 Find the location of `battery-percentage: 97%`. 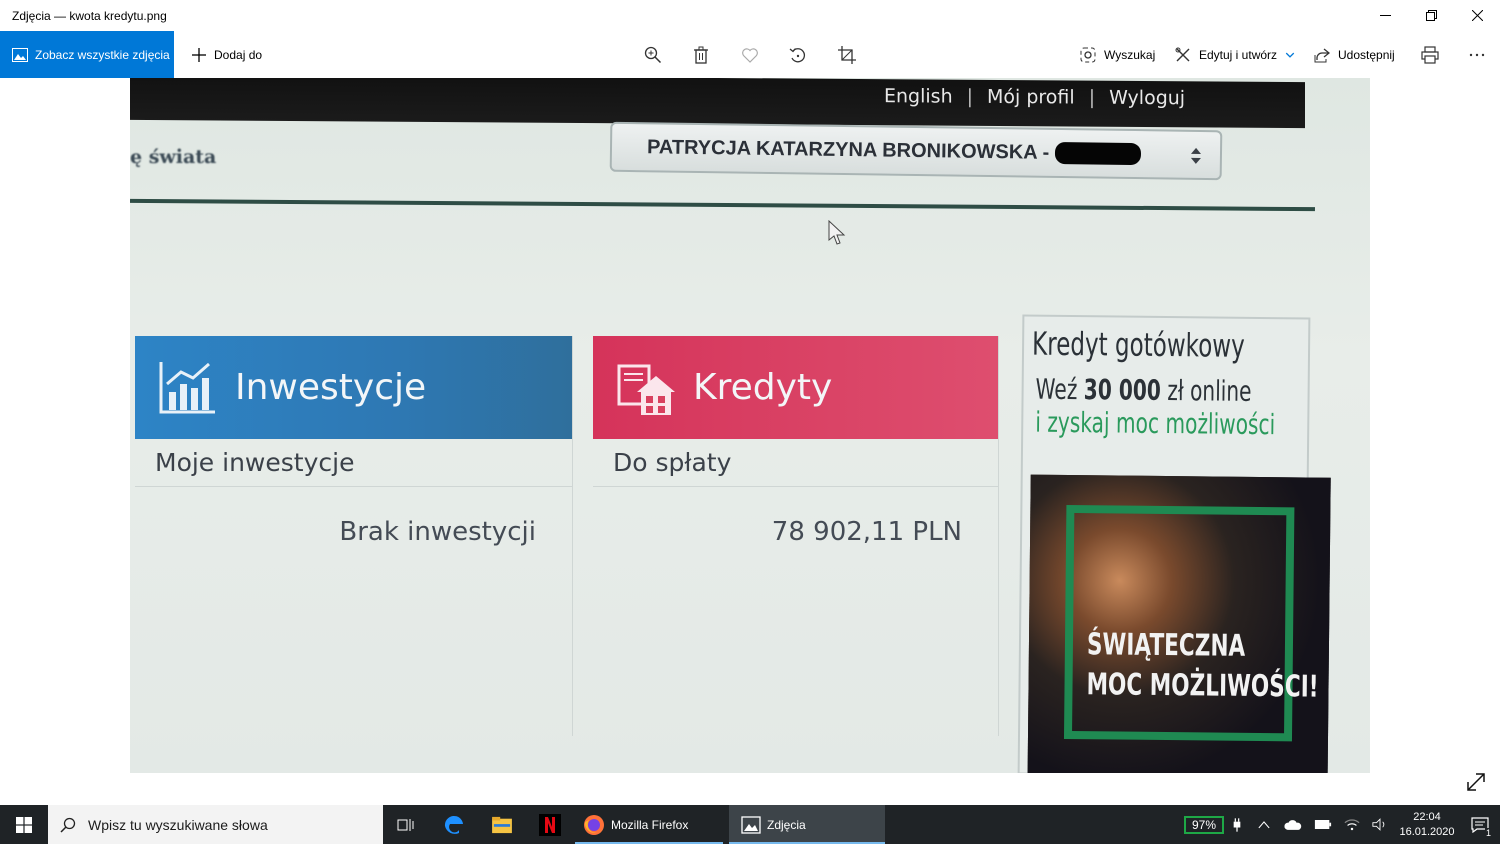

battery-percentage: 97% is located at coordinates (1203, 824).